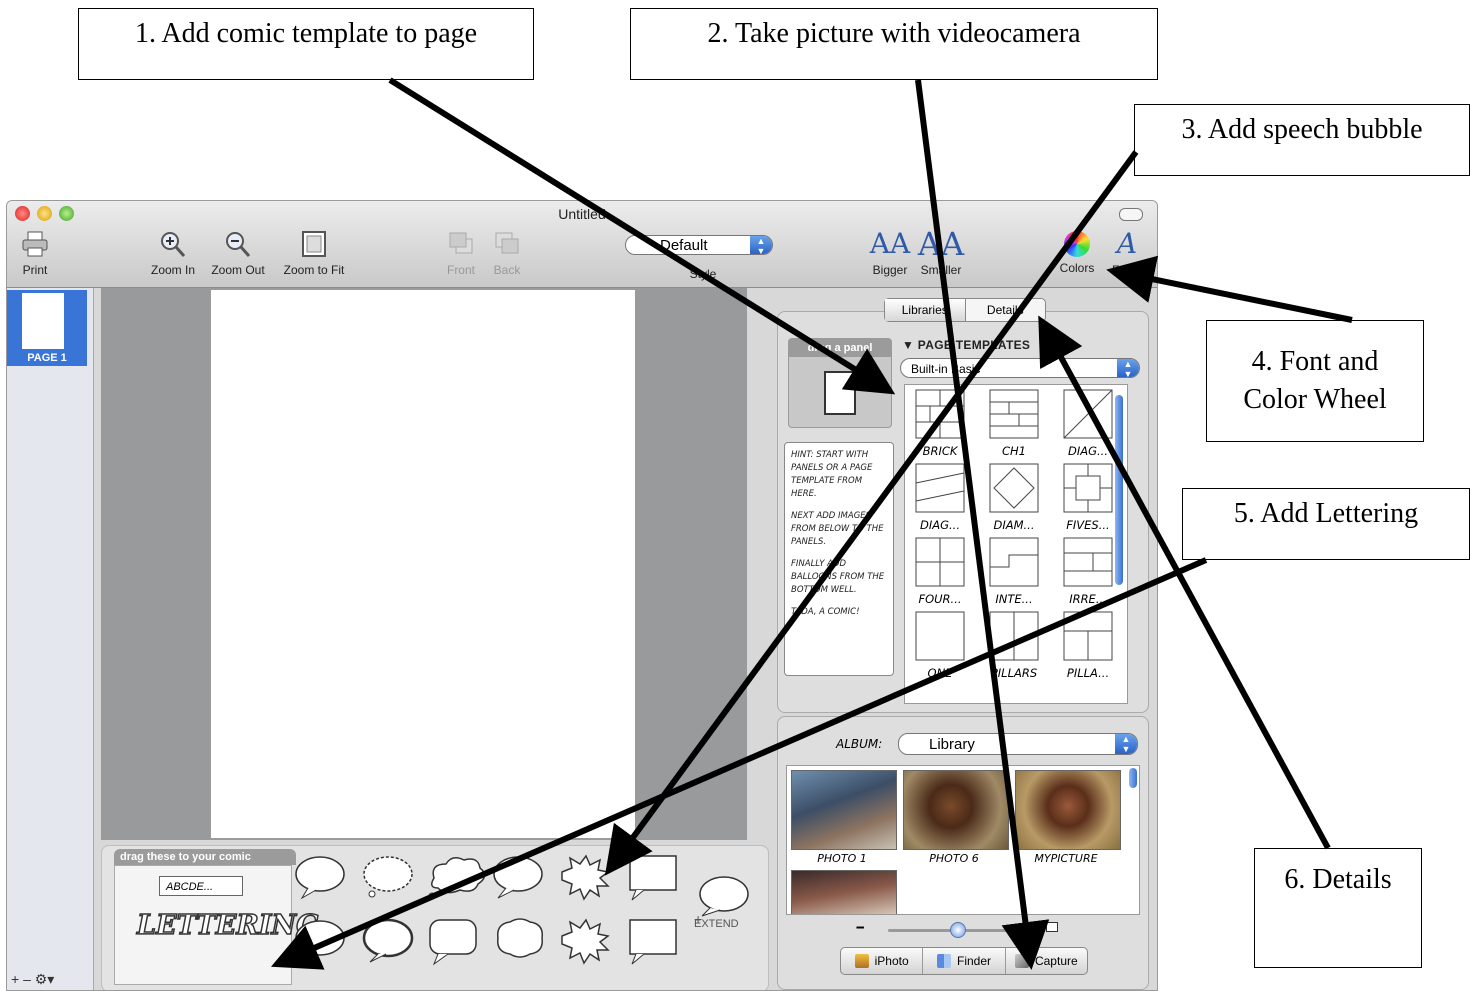 The image size is (1479, 991). What do you see at coordinates (1006, 310) in the screenshot?
I see `tab-details: Details` at bounding box center [1006, 310].